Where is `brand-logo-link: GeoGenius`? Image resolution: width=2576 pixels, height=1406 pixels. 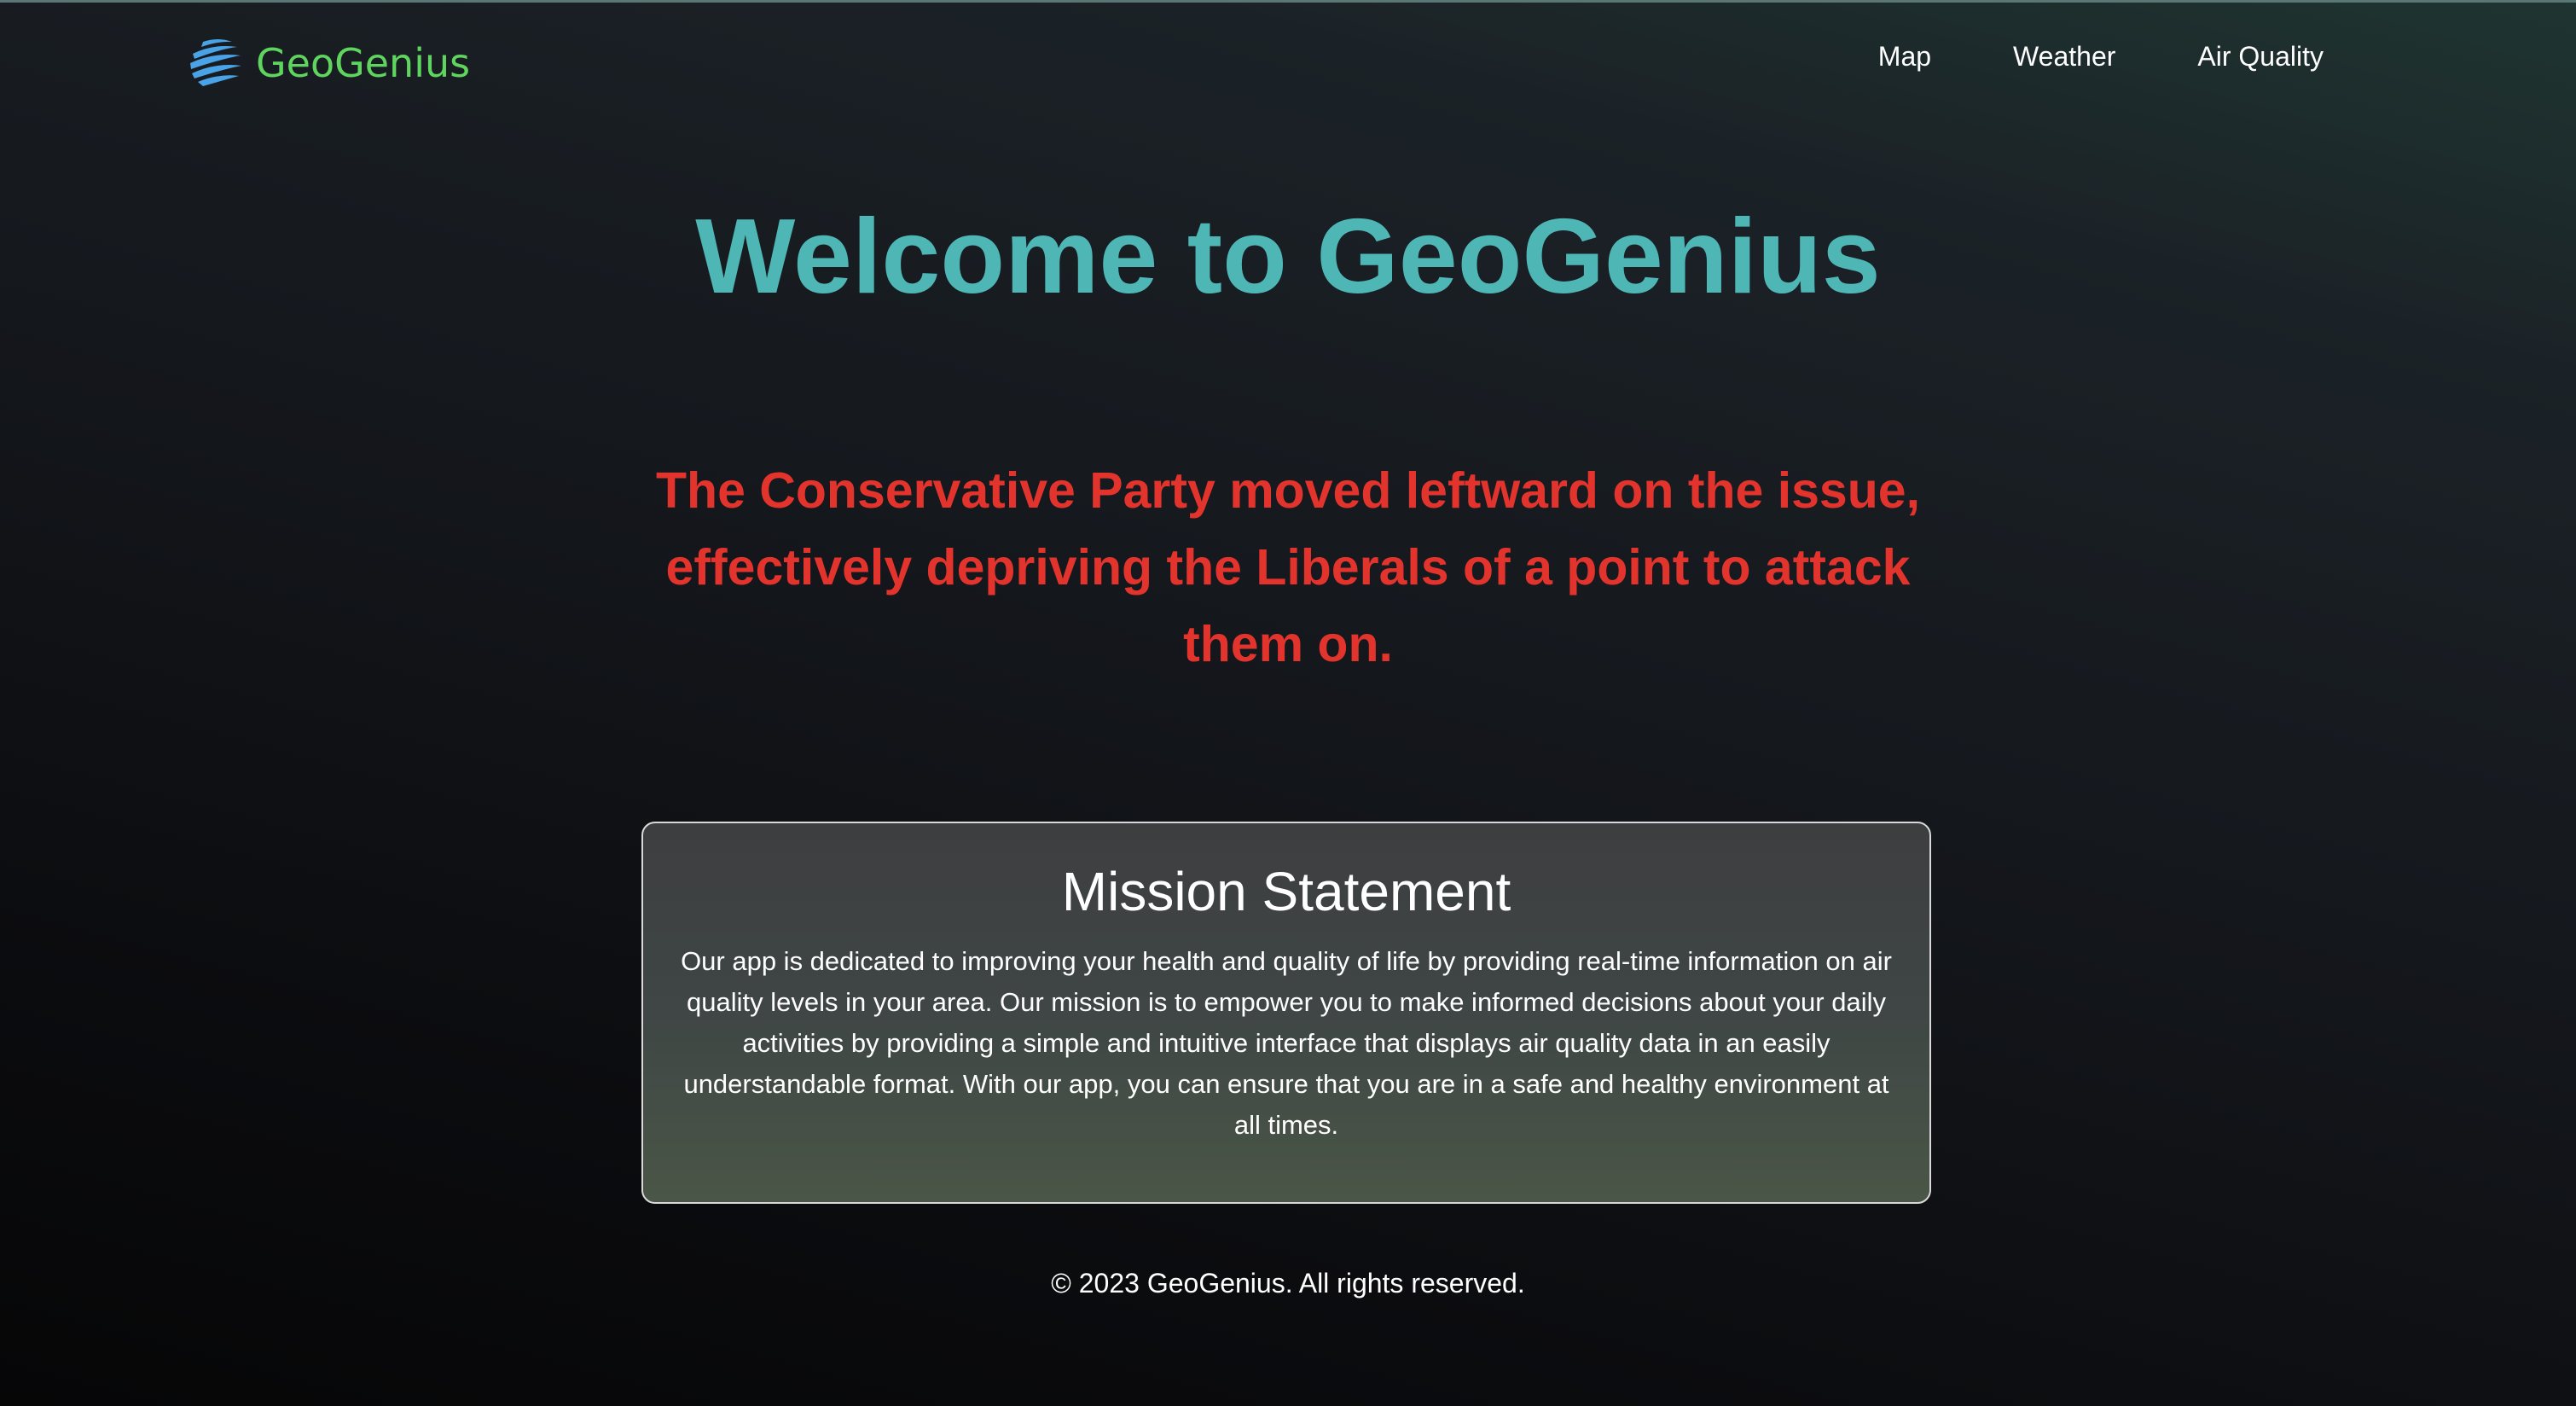
brand-logo-link: GeoGenius is located at coordinates (329, 63).